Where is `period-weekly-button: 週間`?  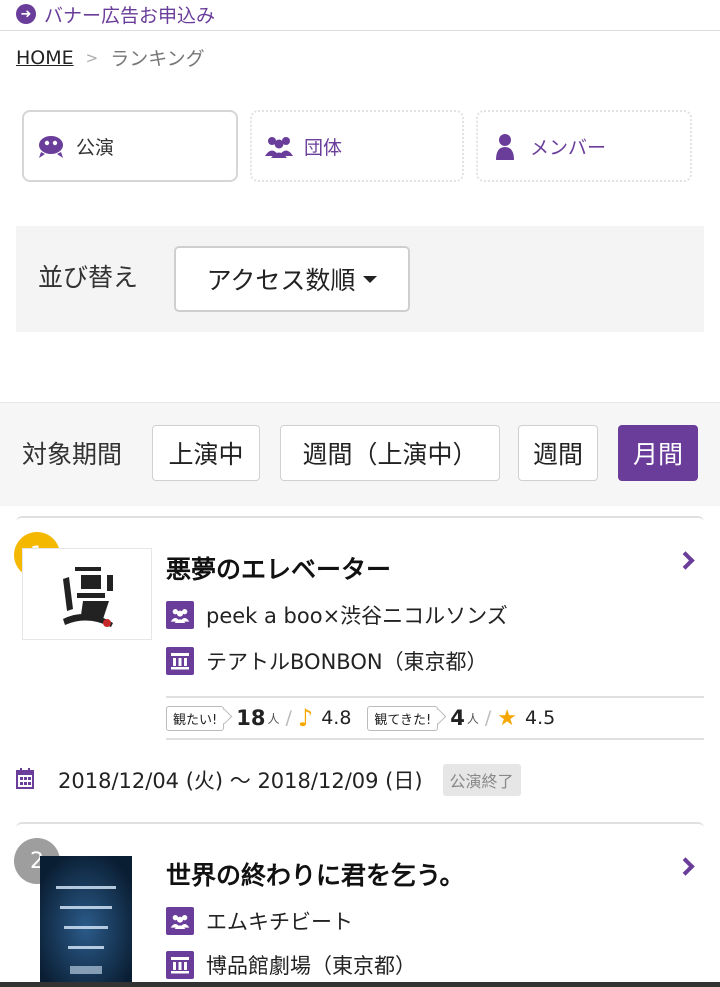
period-weekly-button: 週間 is located at coordinates (558, 453).